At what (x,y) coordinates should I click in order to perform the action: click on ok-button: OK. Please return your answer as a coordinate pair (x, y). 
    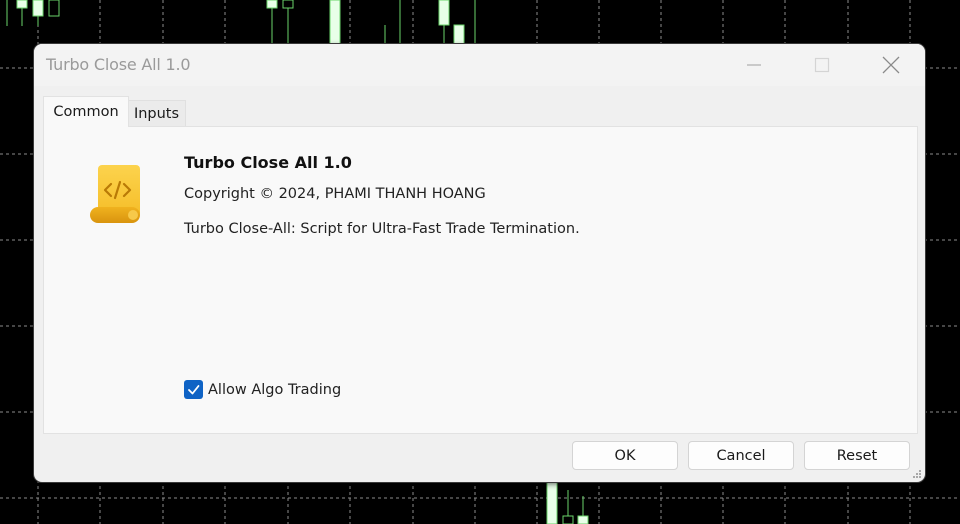
    Looking at the image, I should click on (625, 455).